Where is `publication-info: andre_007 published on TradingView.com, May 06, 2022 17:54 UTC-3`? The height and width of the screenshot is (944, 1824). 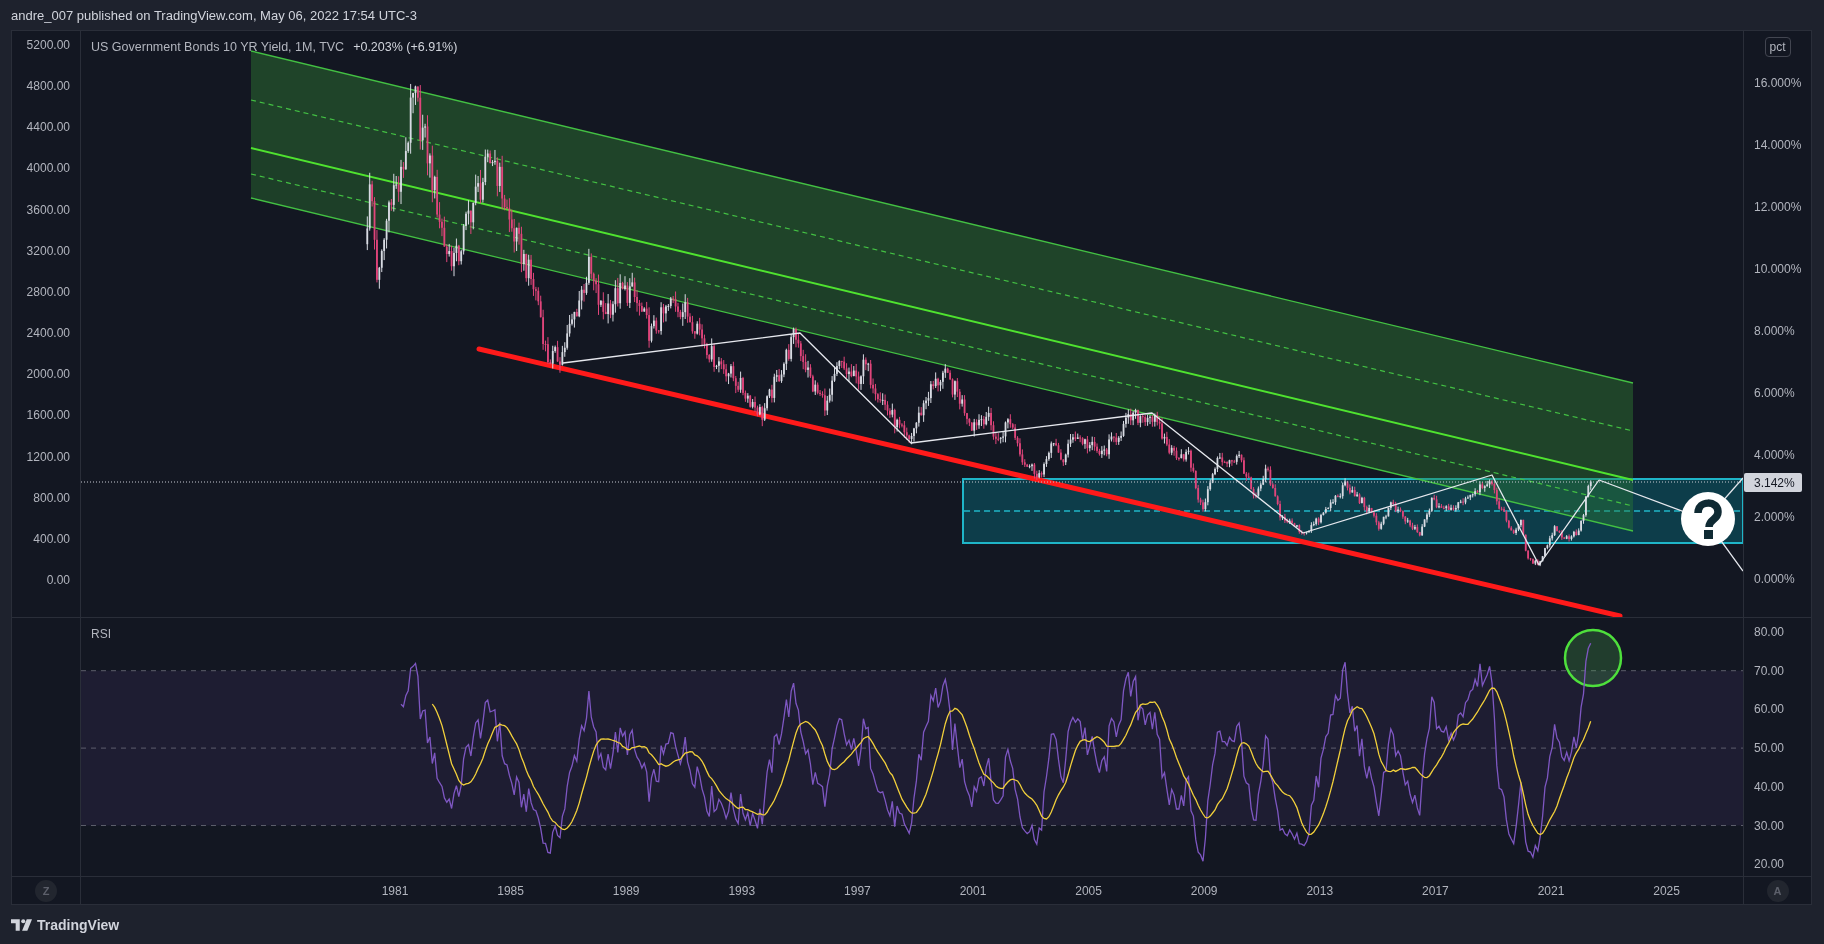 publication-info: andre_007 published on TradingView.com, May 06, 2022 17:54 UTC-3 is located at coordinates (214, 15).